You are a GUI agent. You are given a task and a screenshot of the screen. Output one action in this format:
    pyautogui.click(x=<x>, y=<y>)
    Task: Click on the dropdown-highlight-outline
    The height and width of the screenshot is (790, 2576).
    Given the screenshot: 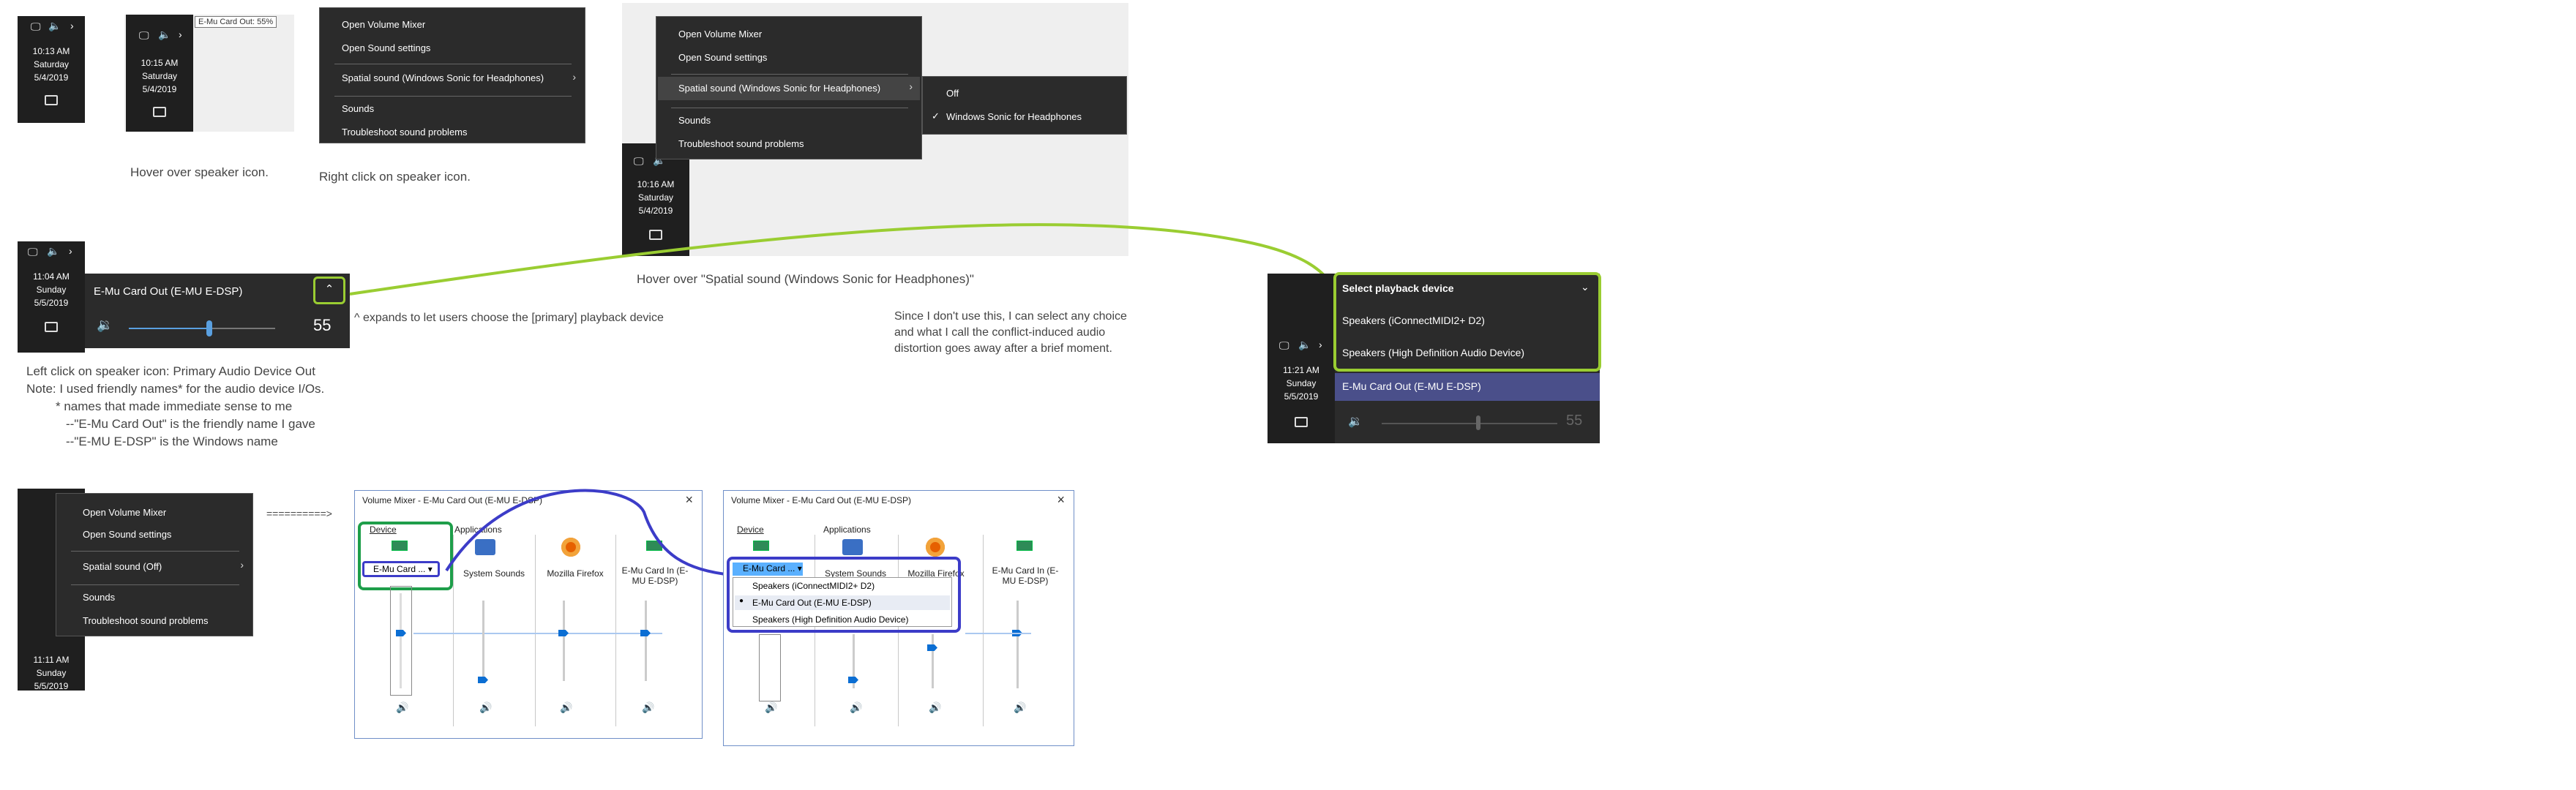 What is the action you would take?
    pyautogui.click(x=844, y=595)
    